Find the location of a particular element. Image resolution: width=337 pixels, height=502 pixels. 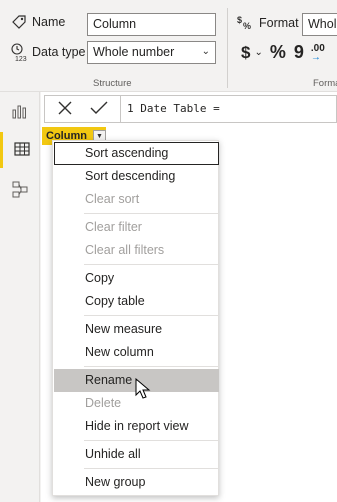

menu-item-new-column: New column is located at coordinates (136, 352).